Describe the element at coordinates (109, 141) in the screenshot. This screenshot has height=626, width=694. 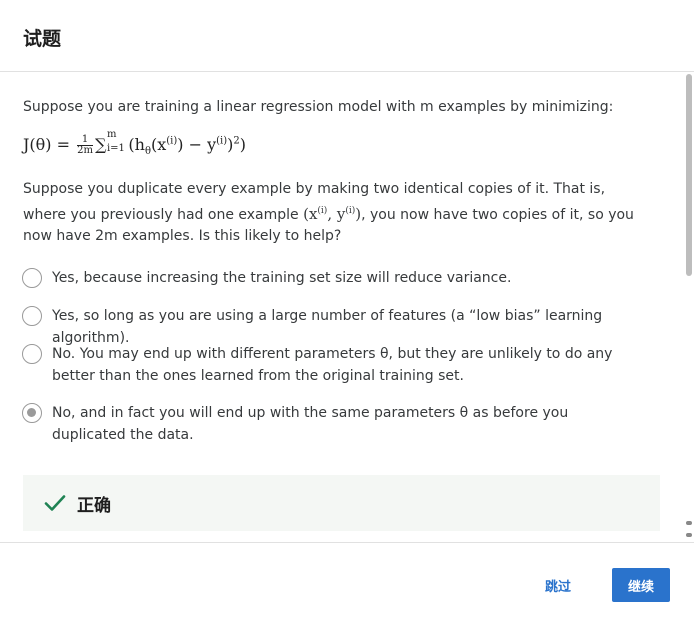
I see `summation: ∑ m i=1` at that location.